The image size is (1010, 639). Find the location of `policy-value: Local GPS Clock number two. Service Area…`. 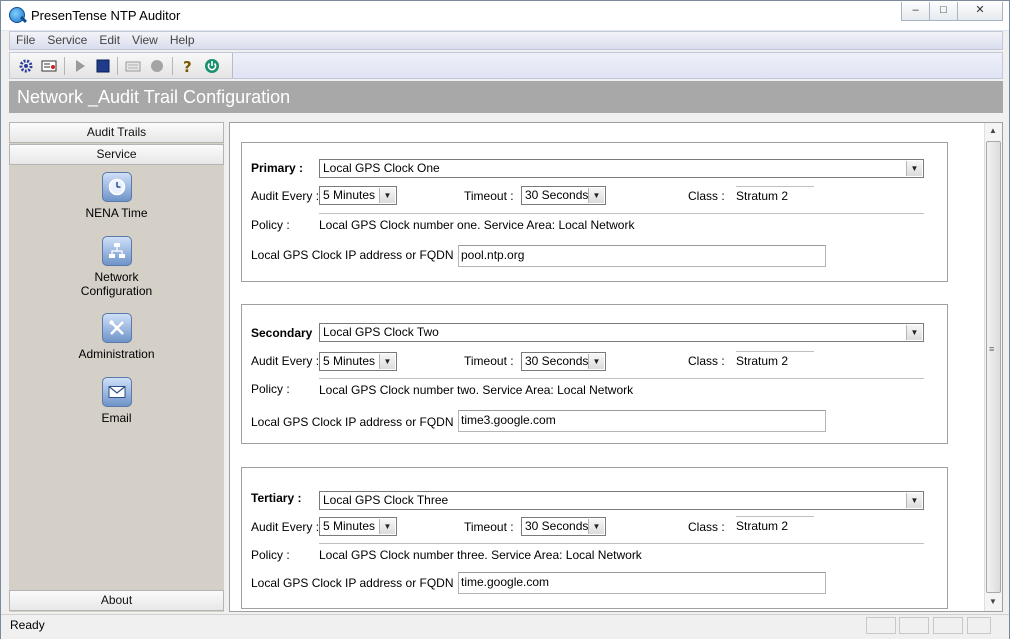

policy-value: Local GPS Clock number two. Service Area… is located at coordinates (621, 387).